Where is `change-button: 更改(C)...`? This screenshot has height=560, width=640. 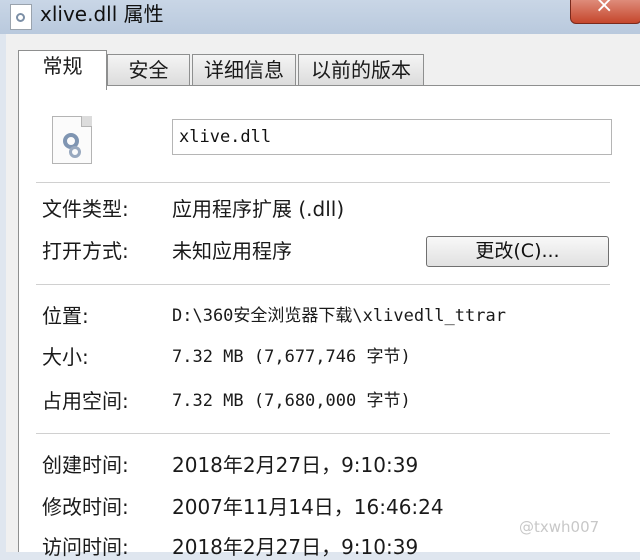
change-button: 更改(C)... is located at coordinates (517, 251).